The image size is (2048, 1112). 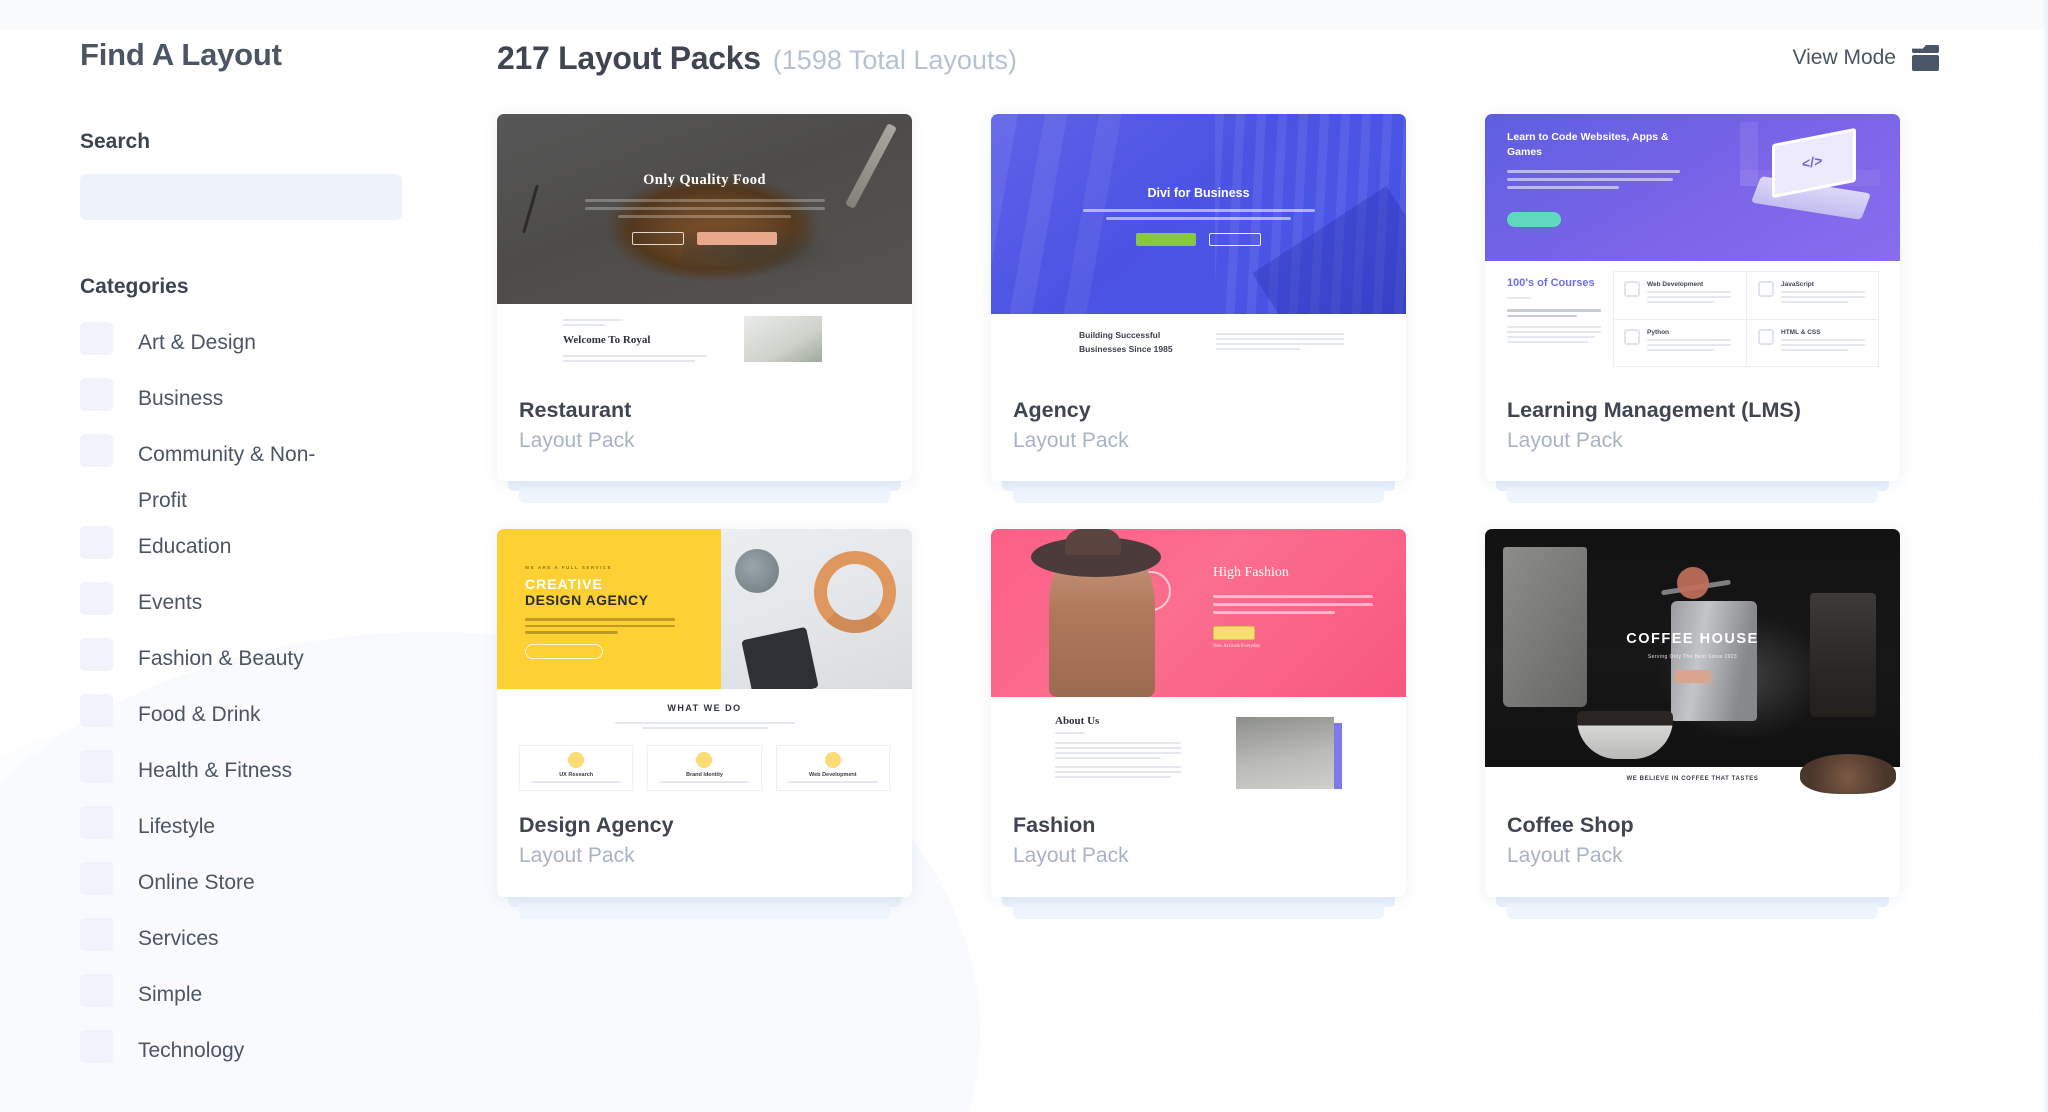 I want to click on category-item: Fashion & Beauty, so click(x=290, y=664).